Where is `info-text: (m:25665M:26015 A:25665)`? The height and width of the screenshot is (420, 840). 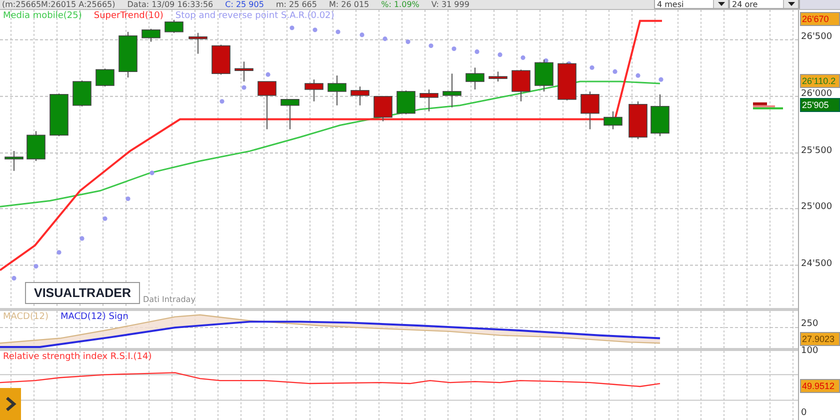 info-text: (m:25665M:26015 A:25665) is located at coordinates (59, 4).